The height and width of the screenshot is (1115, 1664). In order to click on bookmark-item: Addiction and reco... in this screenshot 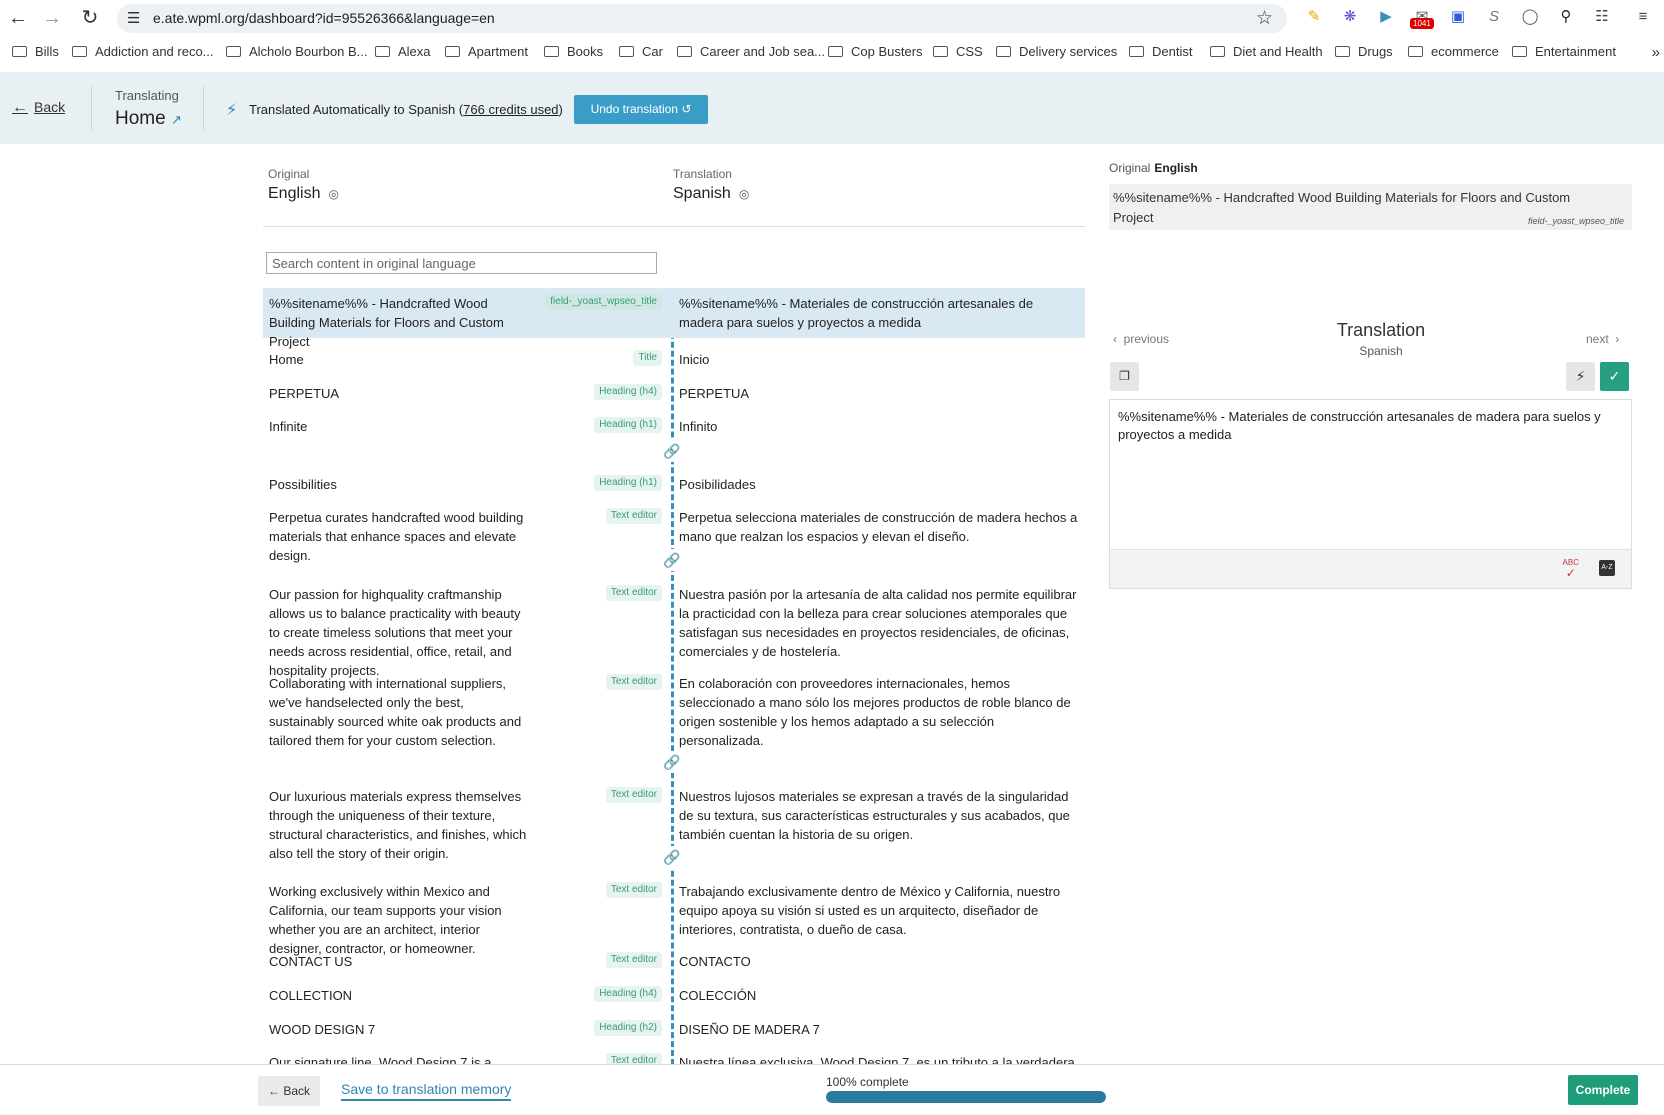, I will do `click(143, 51)`.